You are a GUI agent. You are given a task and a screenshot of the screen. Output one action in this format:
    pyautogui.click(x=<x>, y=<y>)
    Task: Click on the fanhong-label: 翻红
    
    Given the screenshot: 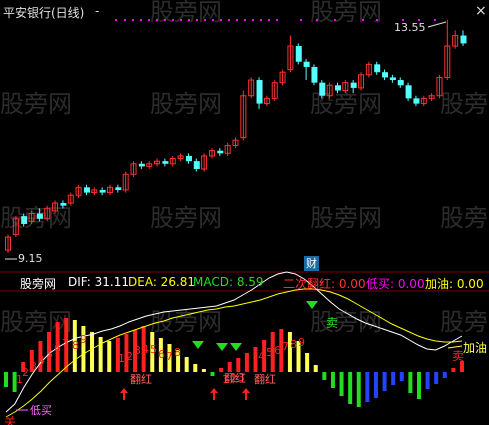 What is the action you would take?
    pyautogui.click(x=141, y=379)
    